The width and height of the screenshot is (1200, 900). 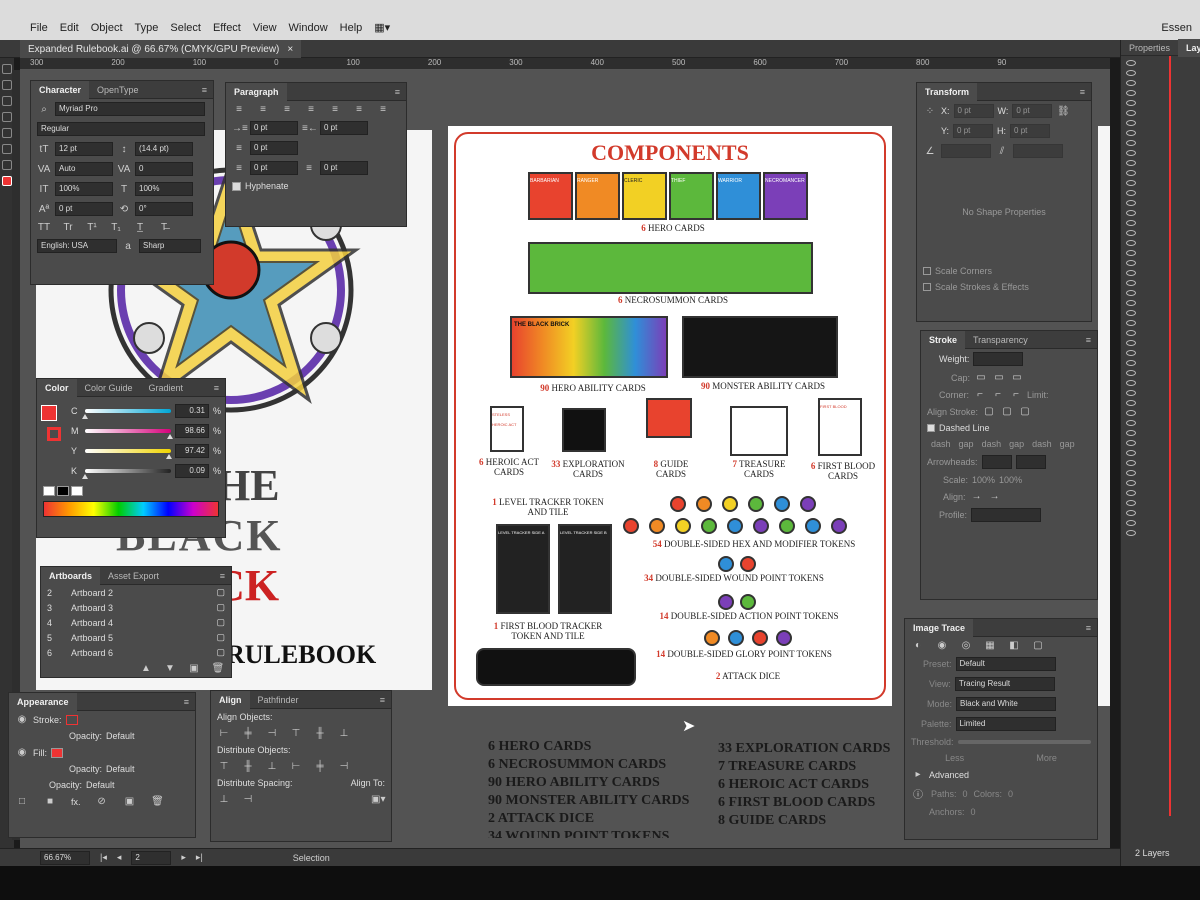 I want to click on close-icon: ×, so click(x=290, y=49).